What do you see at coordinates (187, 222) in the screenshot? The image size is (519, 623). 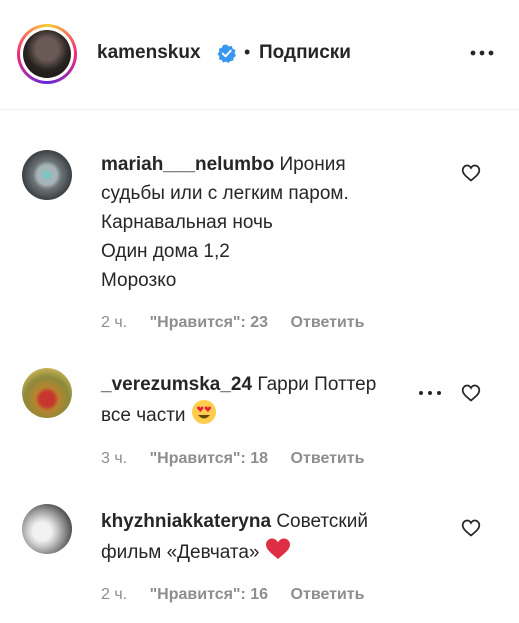 I see `comment-line: Карнавальная ночь` at bounding box center [187, 222].